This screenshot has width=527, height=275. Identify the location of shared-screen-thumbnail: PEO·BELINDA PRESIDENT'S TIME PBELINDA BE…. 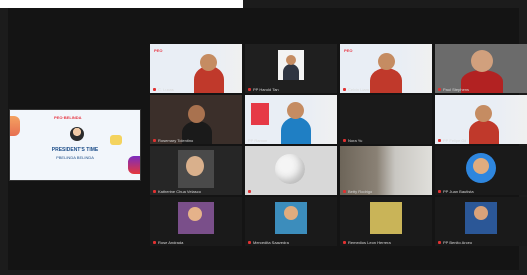
(75, 145).